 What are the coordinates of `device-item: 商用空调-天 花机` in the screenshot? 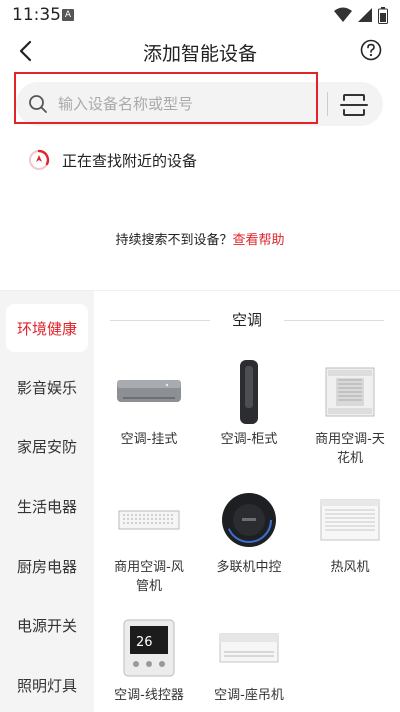 It's located at (350, 413).